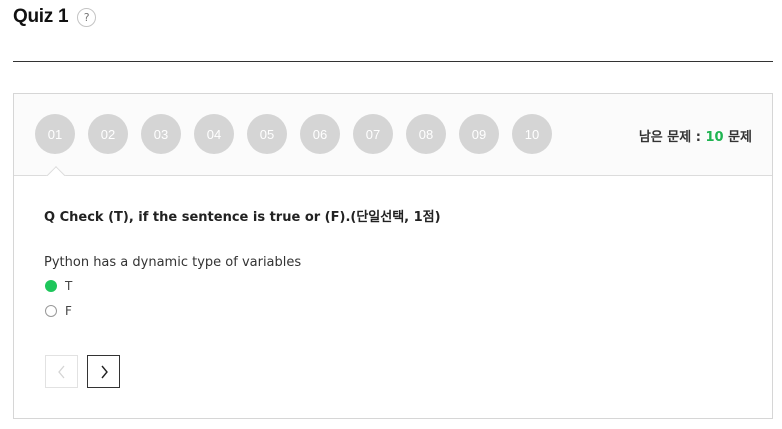 The width and height of the screenshot is (782, 429). Describe the element at coordinates (426, 134) in the screenshot. I see `question-number-08: 08` at that location.